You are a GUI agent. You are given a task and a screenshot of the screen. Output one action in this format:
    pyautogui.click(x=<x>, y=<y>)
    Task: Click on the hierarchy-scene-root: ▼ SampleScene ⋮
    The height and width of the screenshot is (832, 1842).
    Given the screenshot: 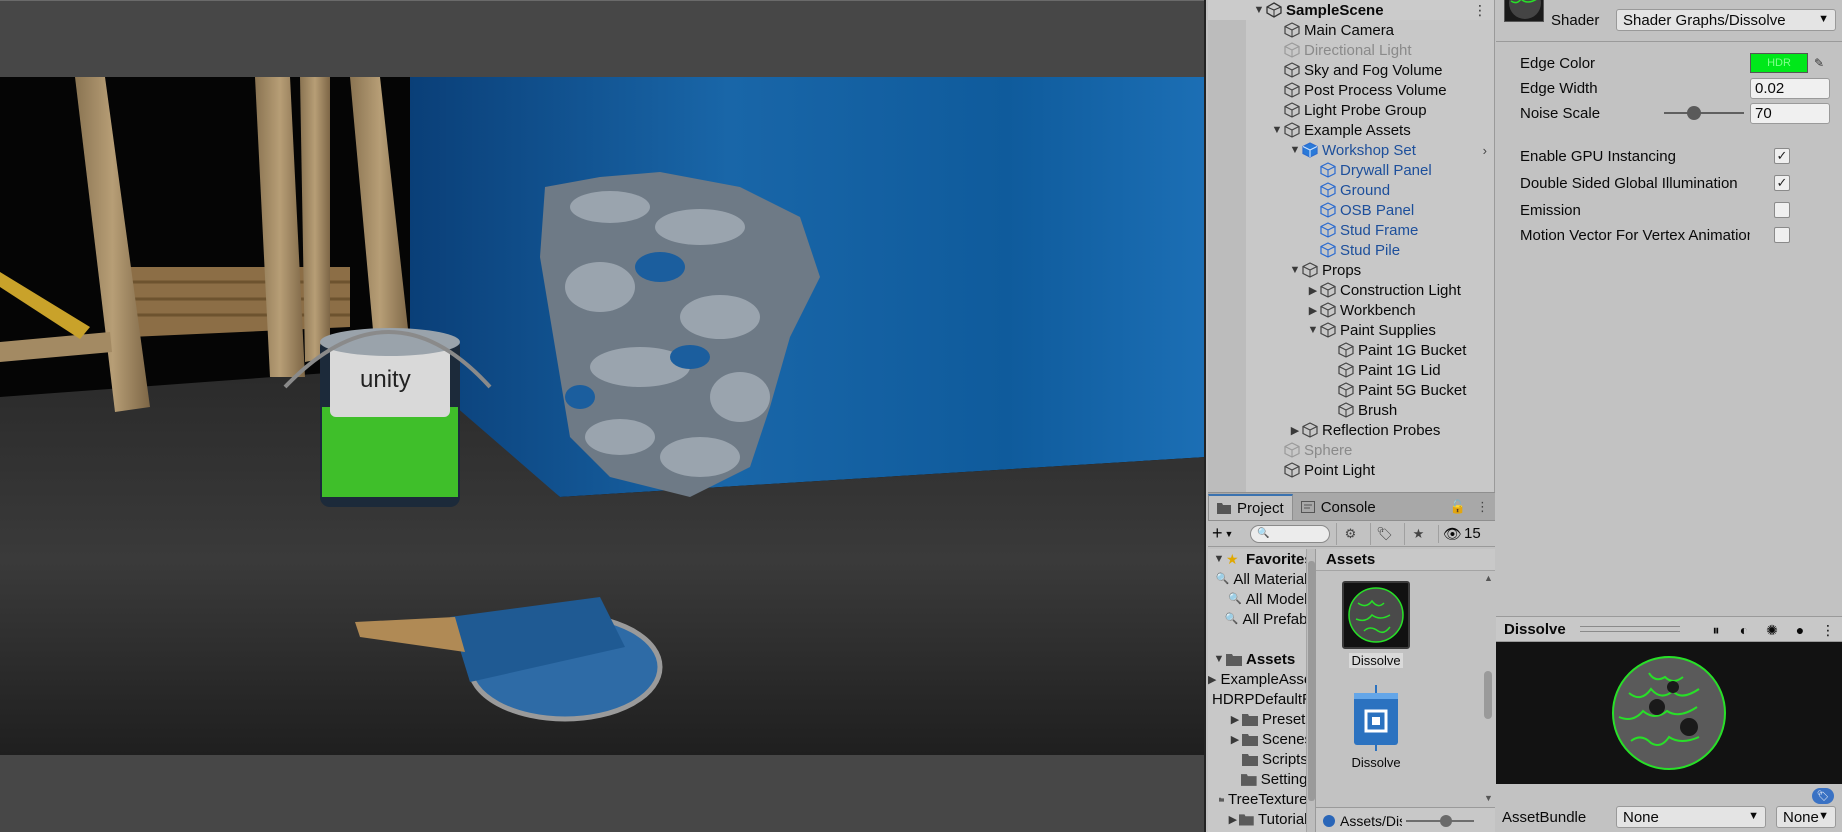 What is the action you would take?
    pyautogui.click(x=1351, y=10)
    